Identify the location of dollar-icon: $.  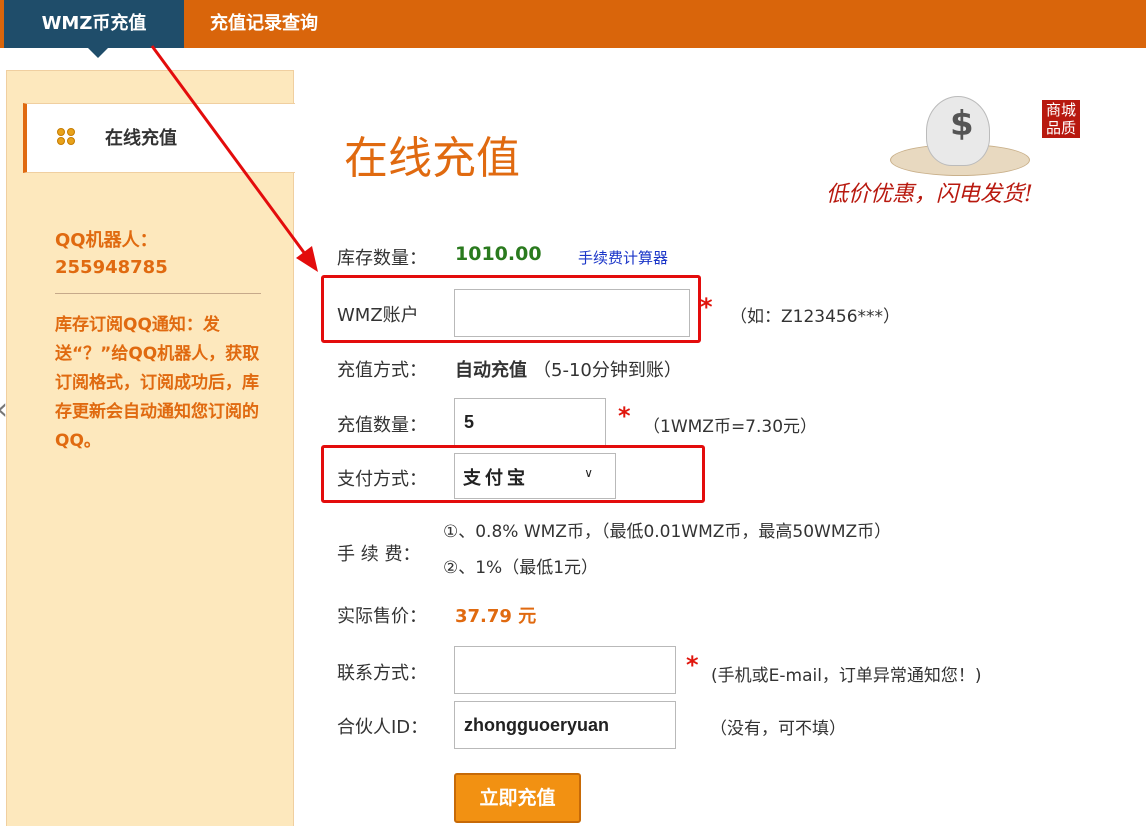
(962, 124).